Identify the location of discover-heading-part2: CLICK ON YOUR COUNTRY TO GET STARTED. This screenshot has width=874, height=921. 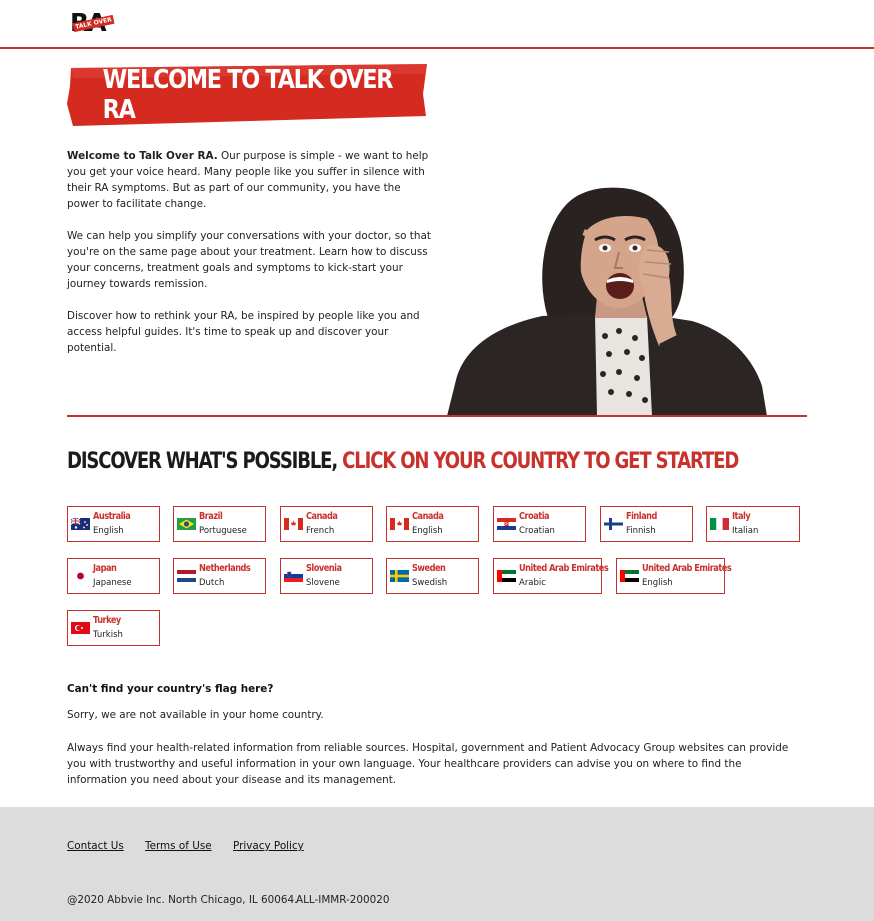
(540, 461).